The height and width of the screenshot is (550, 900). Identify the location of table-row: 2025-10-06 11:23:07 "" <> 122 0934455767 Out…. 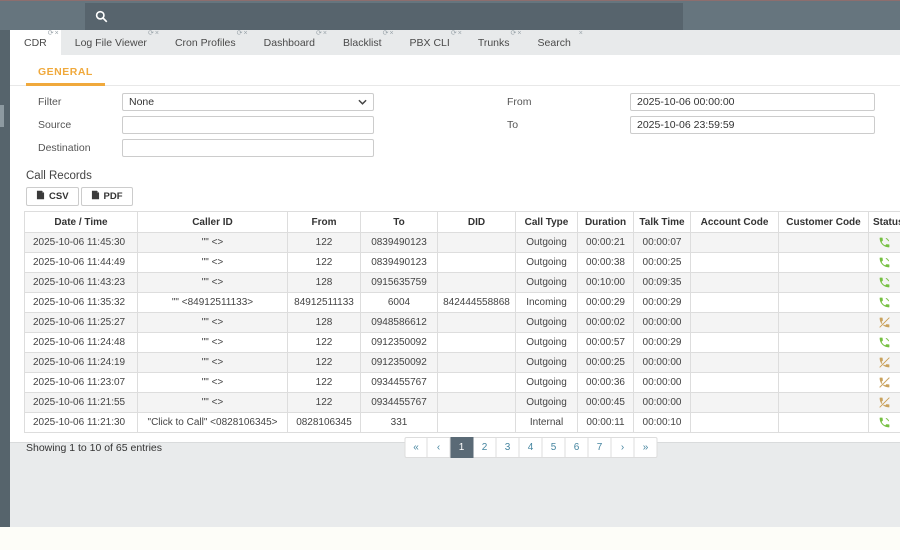
(462, 382).